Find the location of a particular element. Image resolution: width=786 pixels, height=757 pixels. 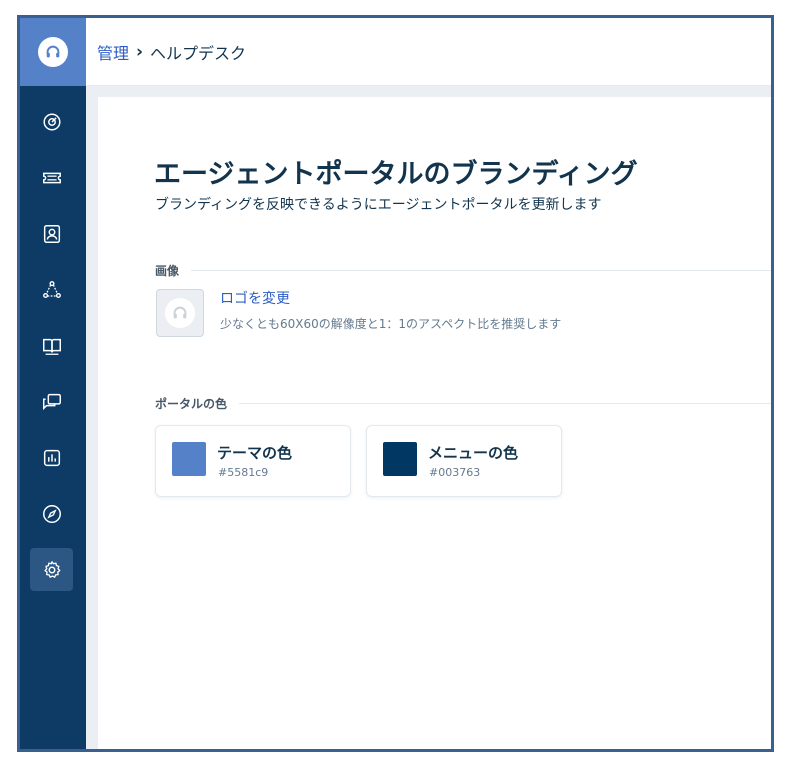

sidebar-item-knowledge-base is located at coordinates (51, 345).